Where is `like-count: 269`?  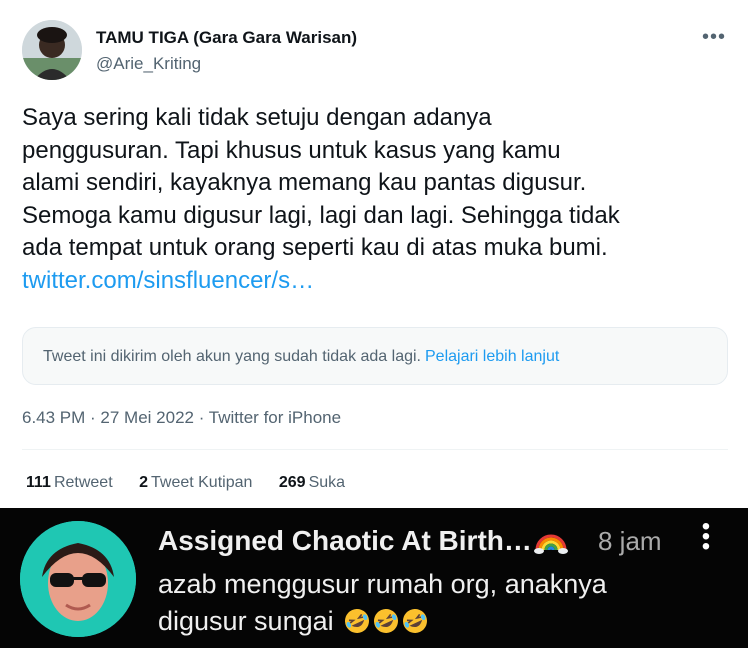 like-count: 269 is located at coordinates (292, 482).